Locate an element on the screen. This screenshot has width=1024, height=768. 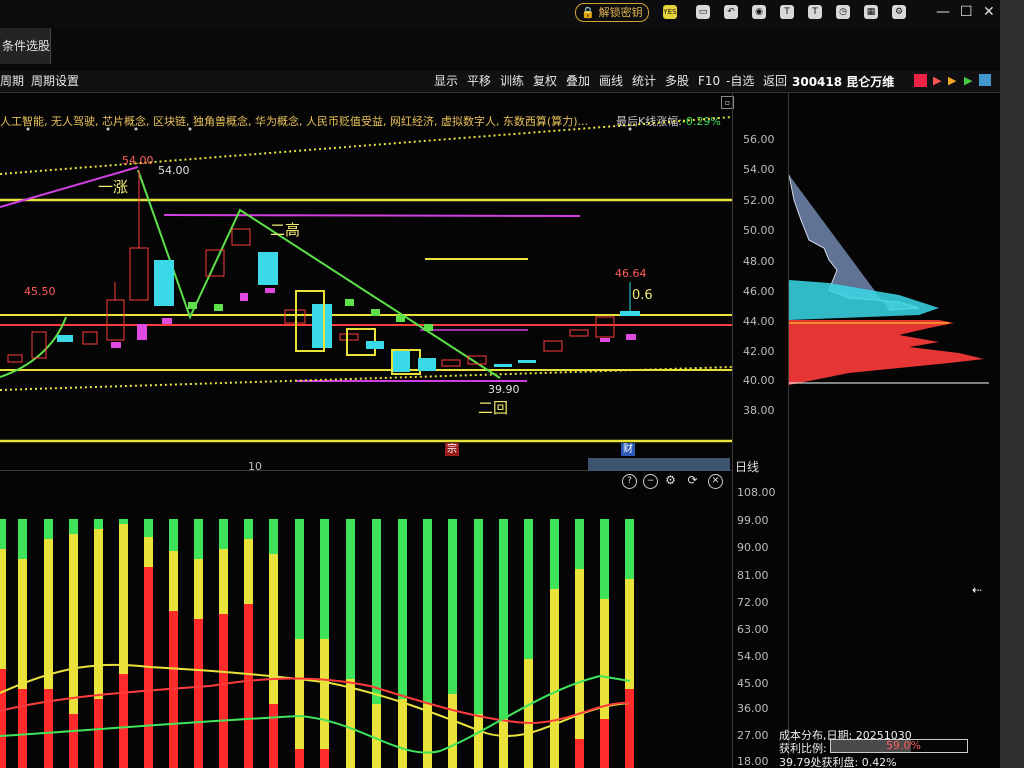
maximize-icon: ☐ is located at coordinates (966, 12).